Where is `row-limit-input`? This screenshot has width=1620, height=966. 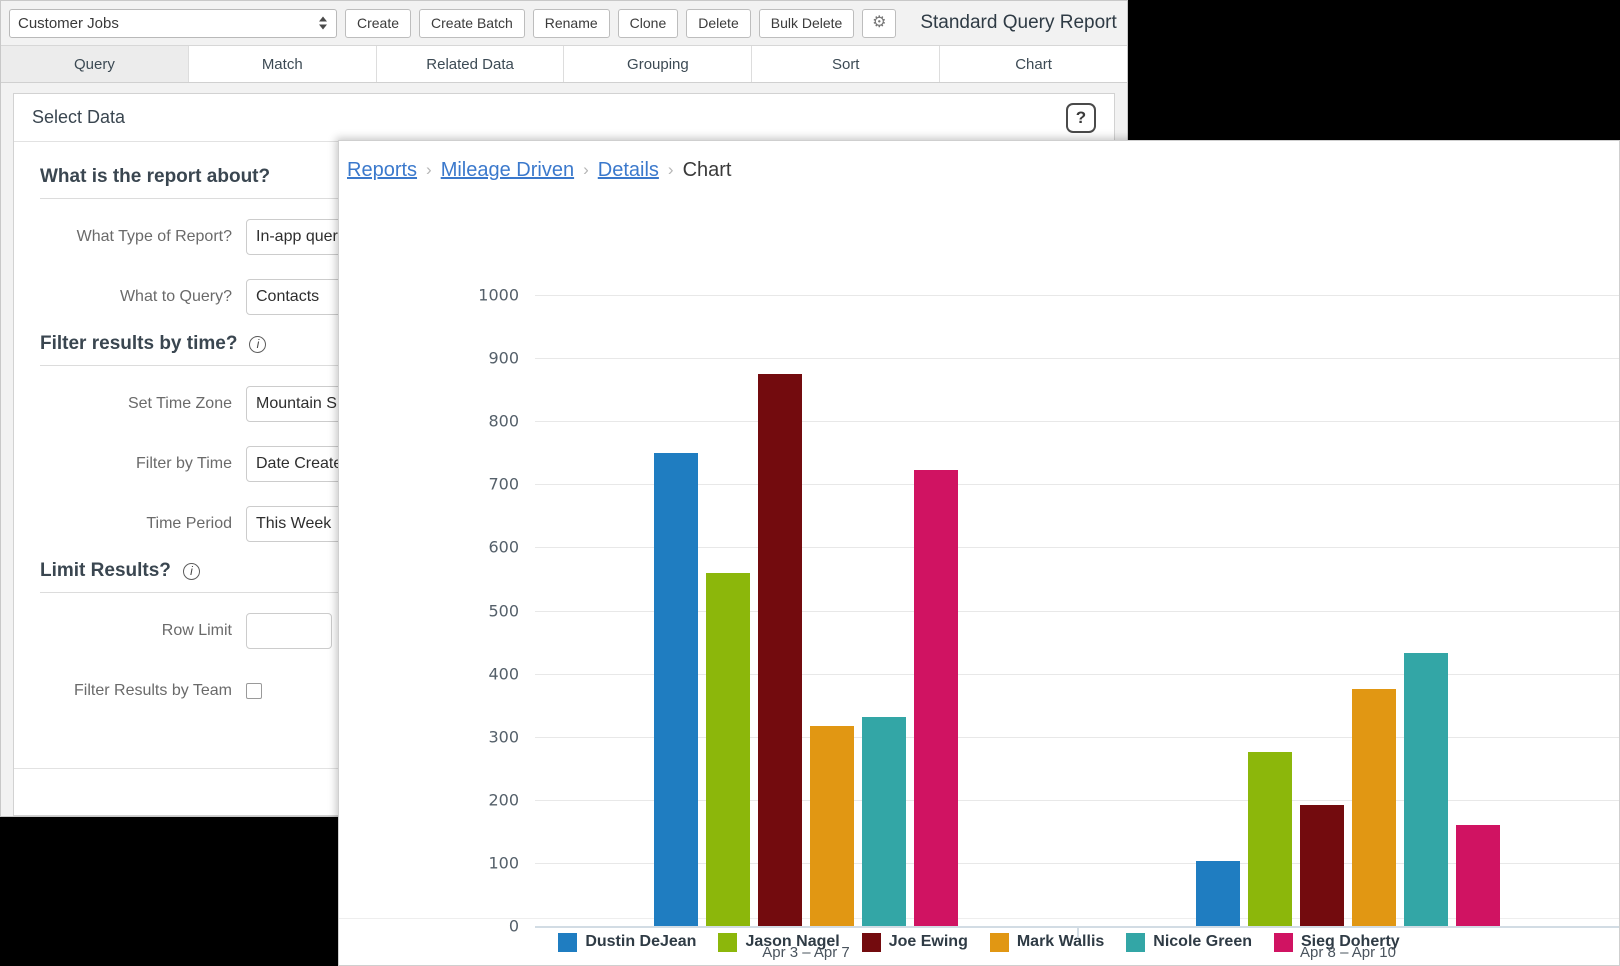 row-limit-input is located at coordinates (289, 631).